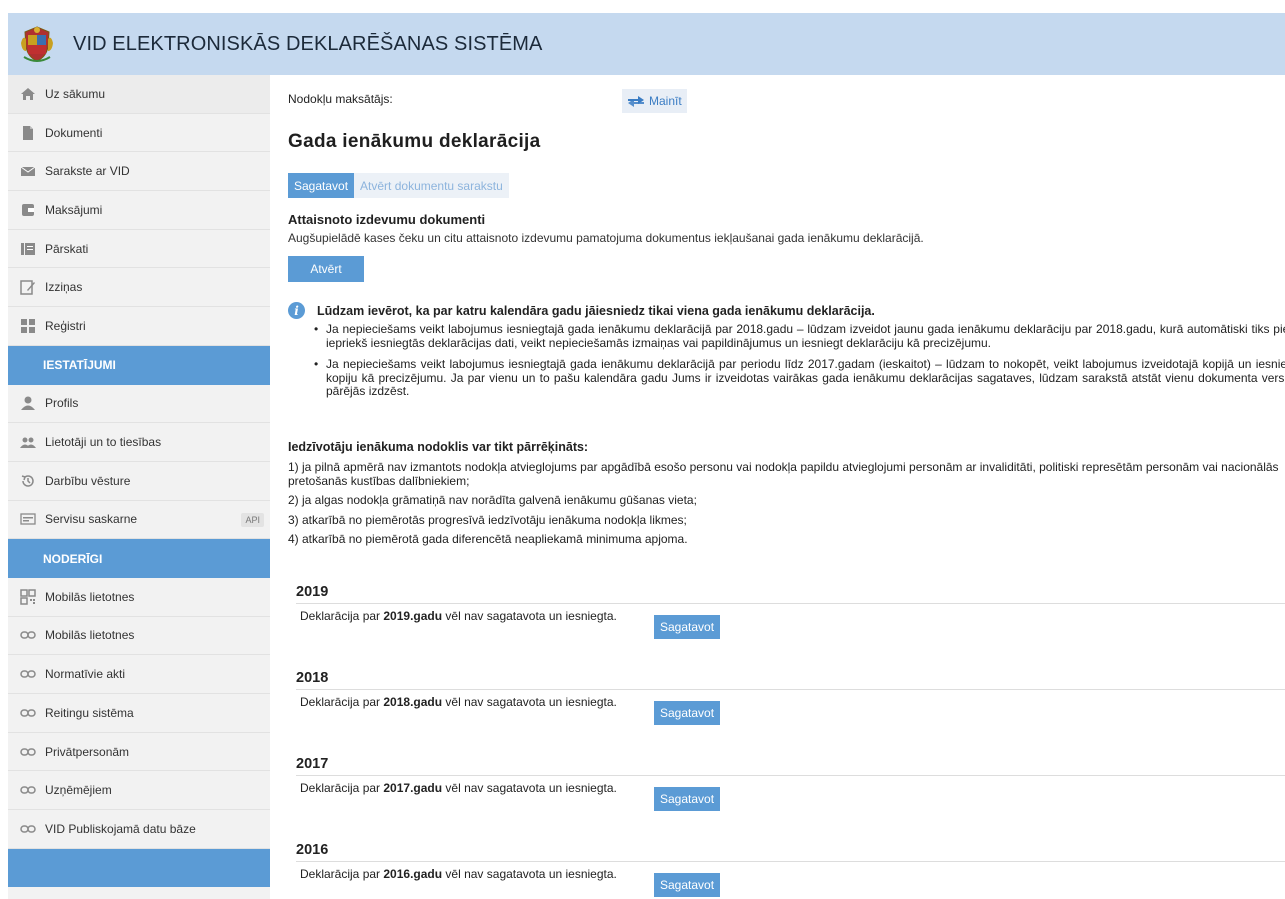 The width and height of the screenshot is (1285, 899). What do you see at coordinates (321, 185) in the screenshot?
I see `tab-prepare: Sagatavot` at bounding box center [321, 185].